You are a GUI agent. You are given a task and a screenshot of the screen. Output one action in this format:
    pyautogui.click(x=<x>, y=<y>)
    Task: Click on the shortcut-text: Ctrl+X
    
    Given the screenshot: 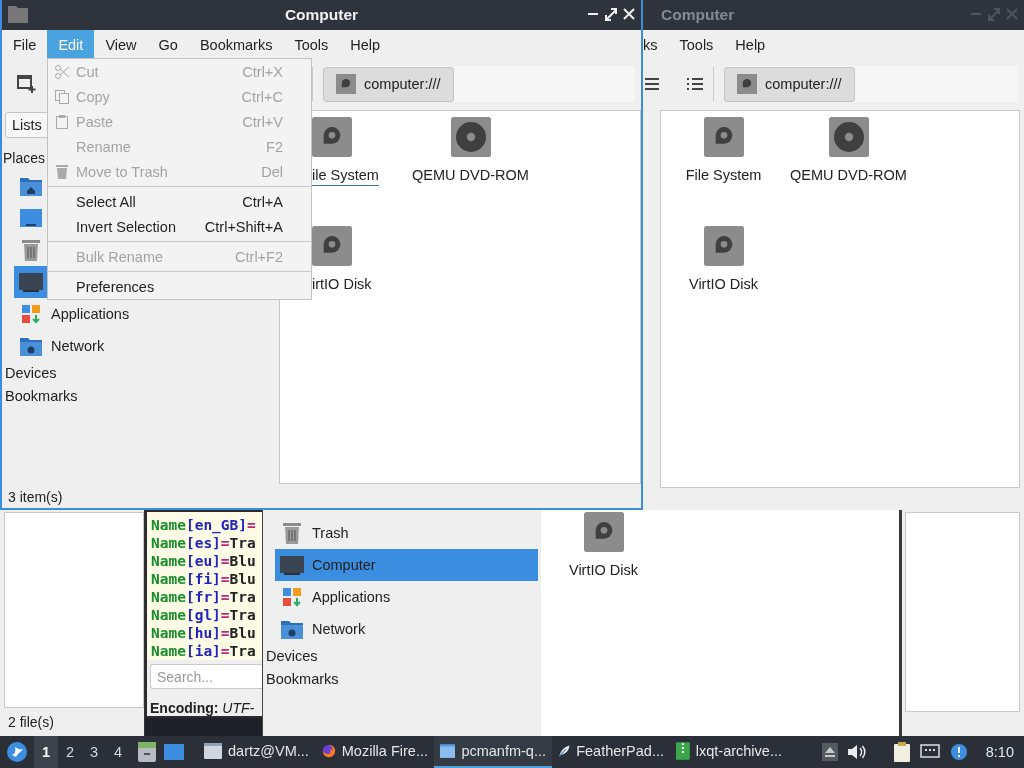 What is the action you would take?
    pyautogui.click(x=262, y=71)
    